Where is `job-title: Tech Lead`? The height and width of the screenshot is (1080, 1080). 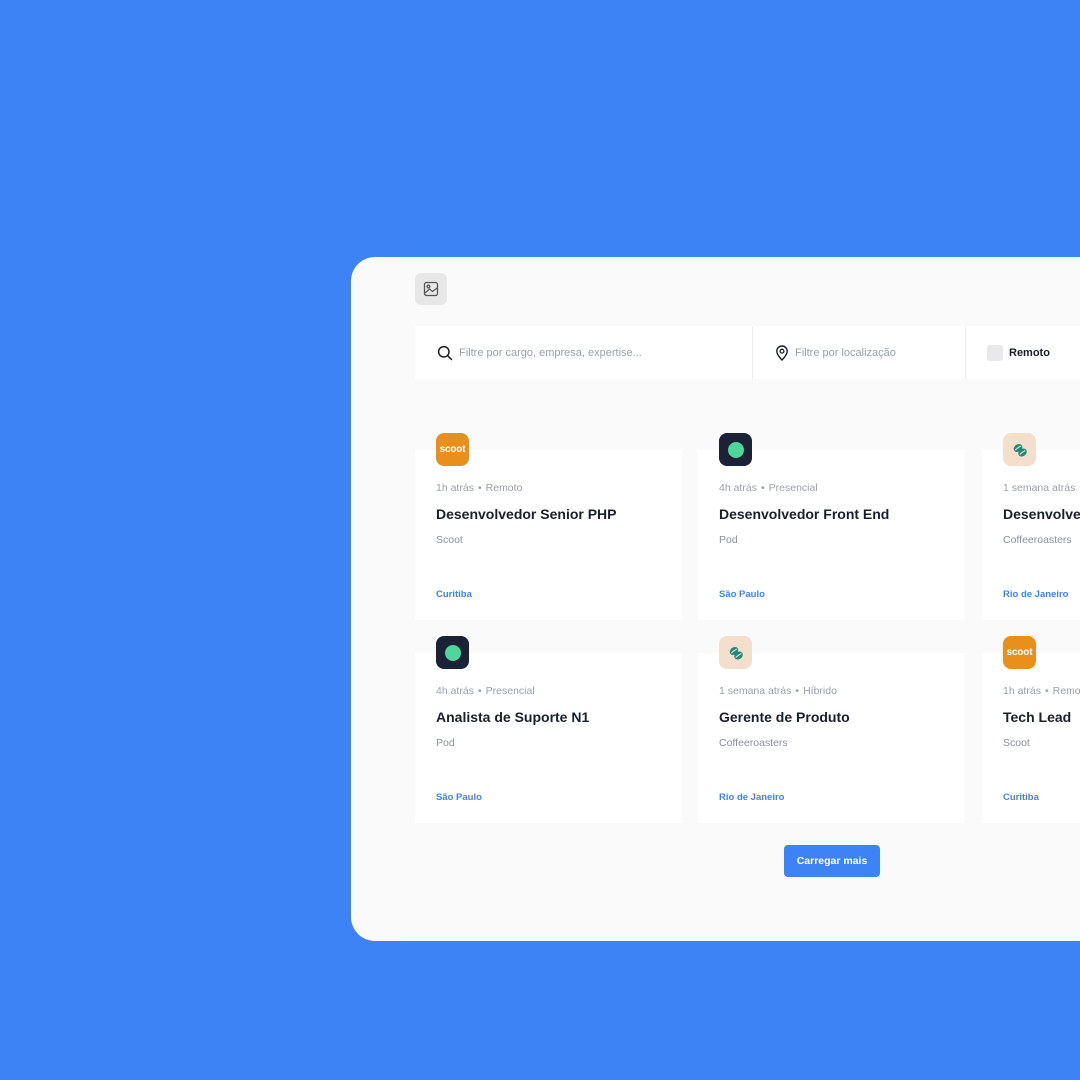
job-title: Tech Lead is located at coordinates (1037, 717).